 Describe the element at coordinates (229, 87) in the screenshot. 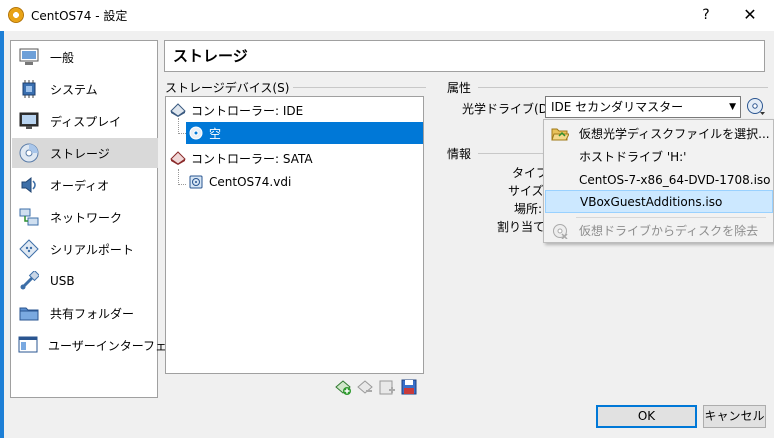

I see `storage-devices-group-label: ストレージデバイス(S)` at that location.